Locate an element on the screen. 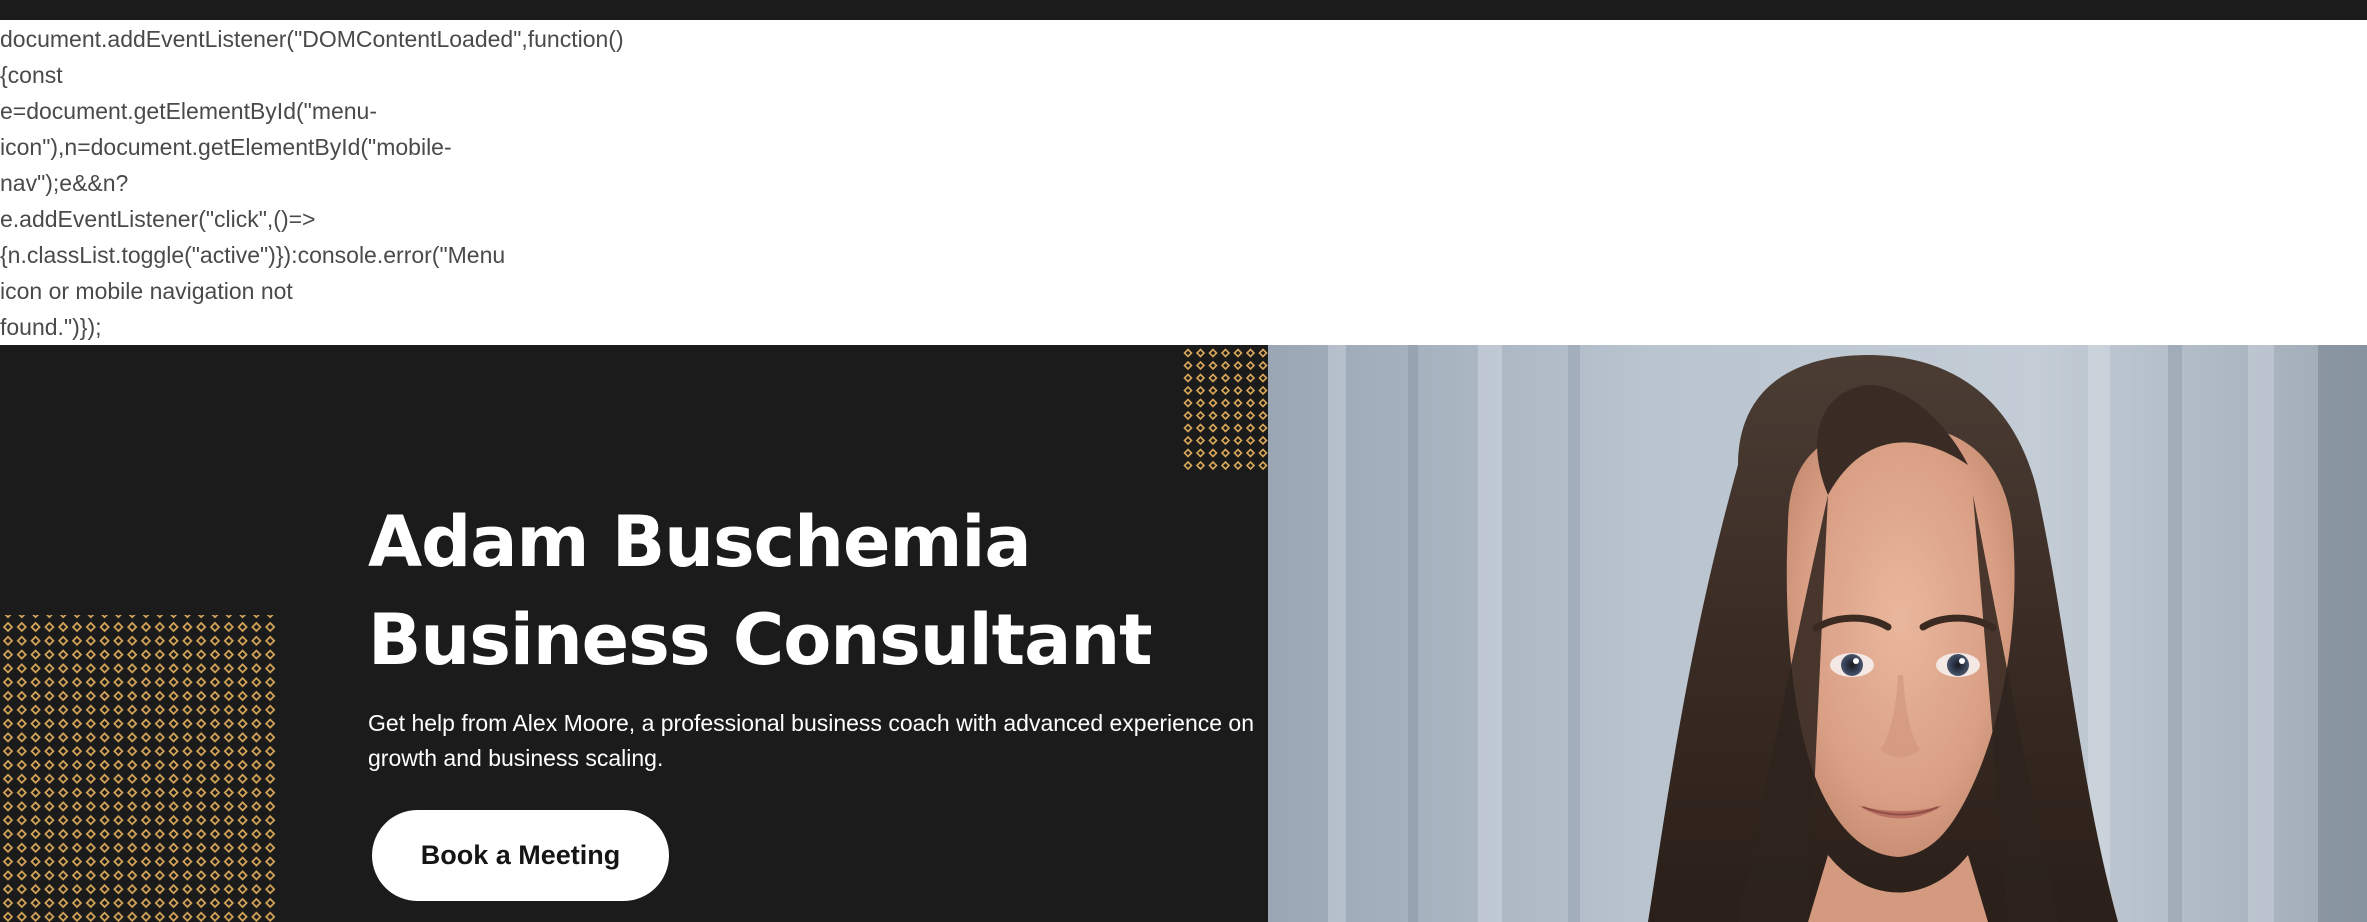 The width and height of the screenshot is (2367, 922). decorative-dot-pattern-left is located at coordinates (139, 768).